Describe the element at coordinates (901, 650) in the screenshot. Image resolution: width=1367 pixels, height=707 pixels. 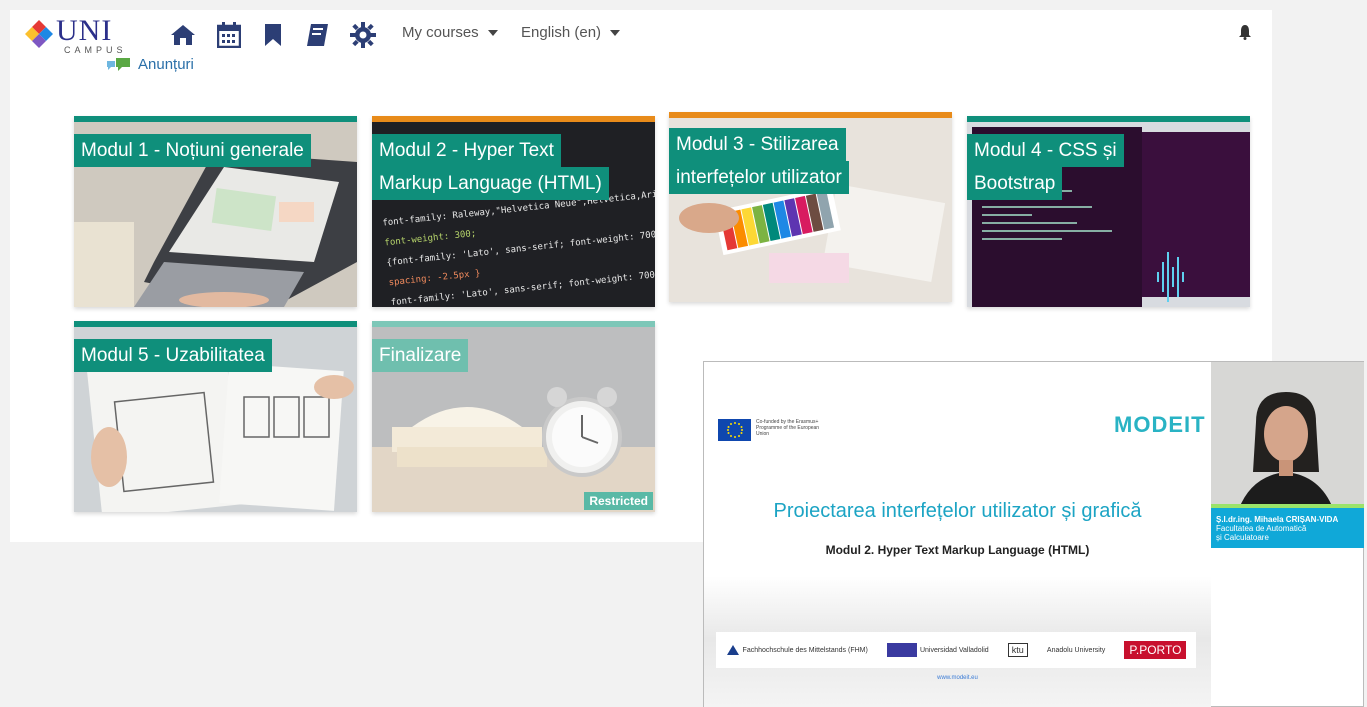
I see `valladolid-logo-icon` at that location.